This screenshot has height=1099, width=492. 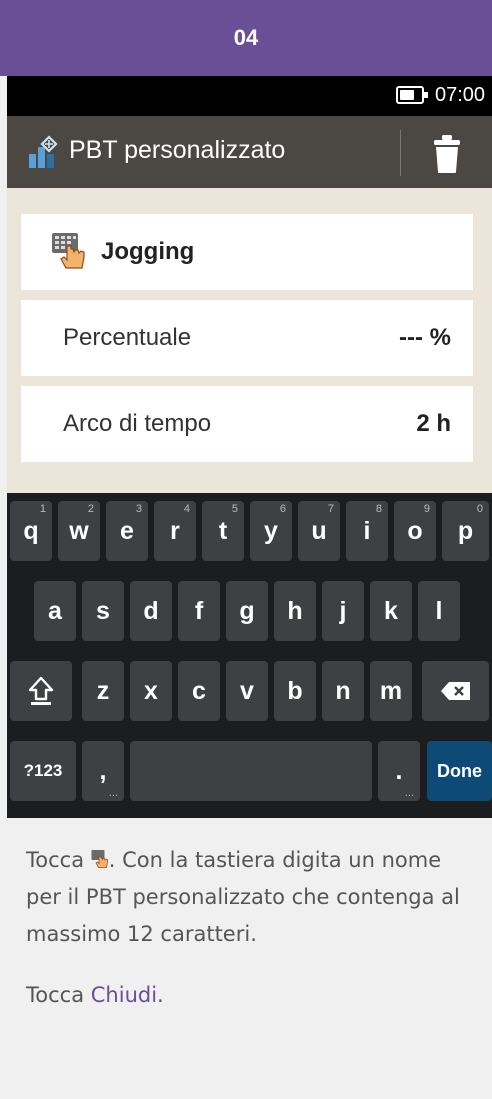 What do you see at coordinates (103, 611) in the screenshot?
I see `key-s: s` at bounding box center [103, 611].